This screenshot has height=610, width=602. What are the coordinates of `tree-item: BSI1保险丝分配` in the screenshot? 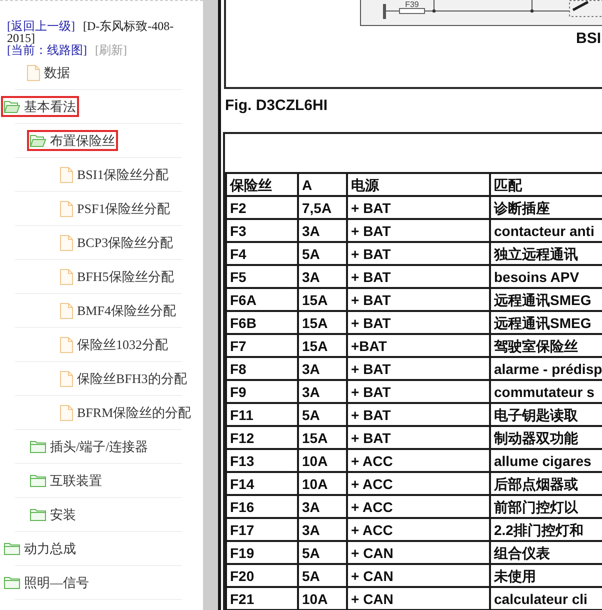 It's located at (114, 175).